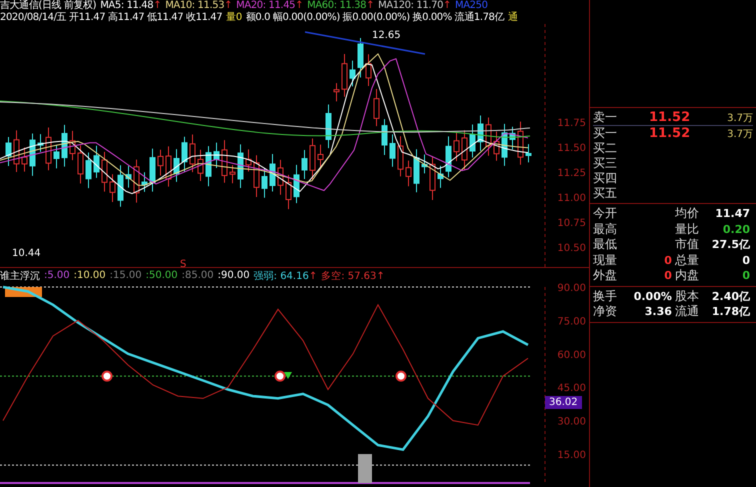 The image size is (756, 487). I want to click on signal-marker: S, so click(183, 263).